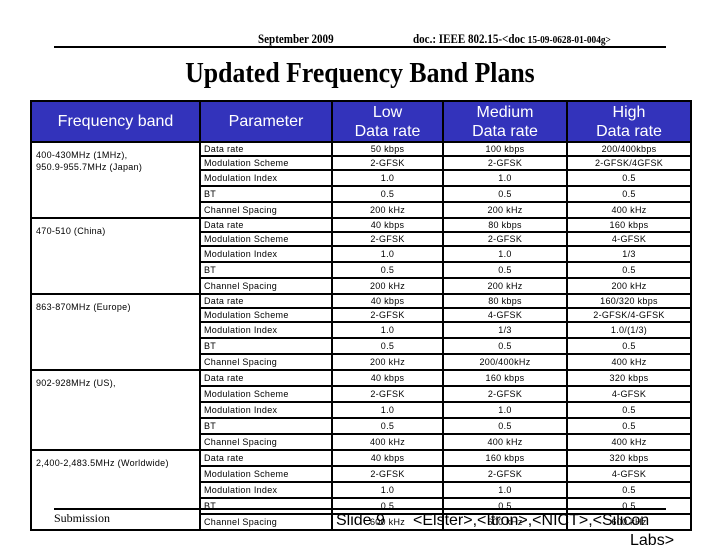 The image size is (720, 550). What do you see at coordinates (629, 286) in the screenshot?
I see `high-rate-cell: 200 kHz` at bounding box center [629, 286].